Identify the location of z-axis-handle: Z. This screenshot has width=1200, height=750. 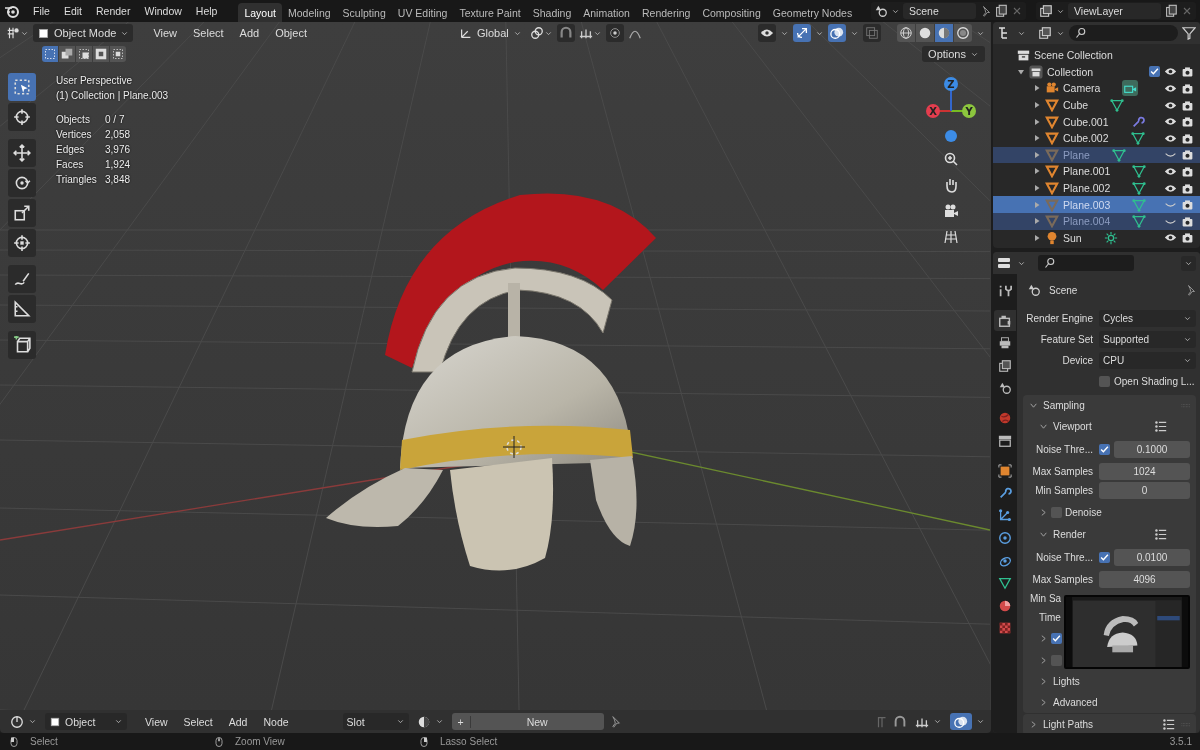
(951, 84).